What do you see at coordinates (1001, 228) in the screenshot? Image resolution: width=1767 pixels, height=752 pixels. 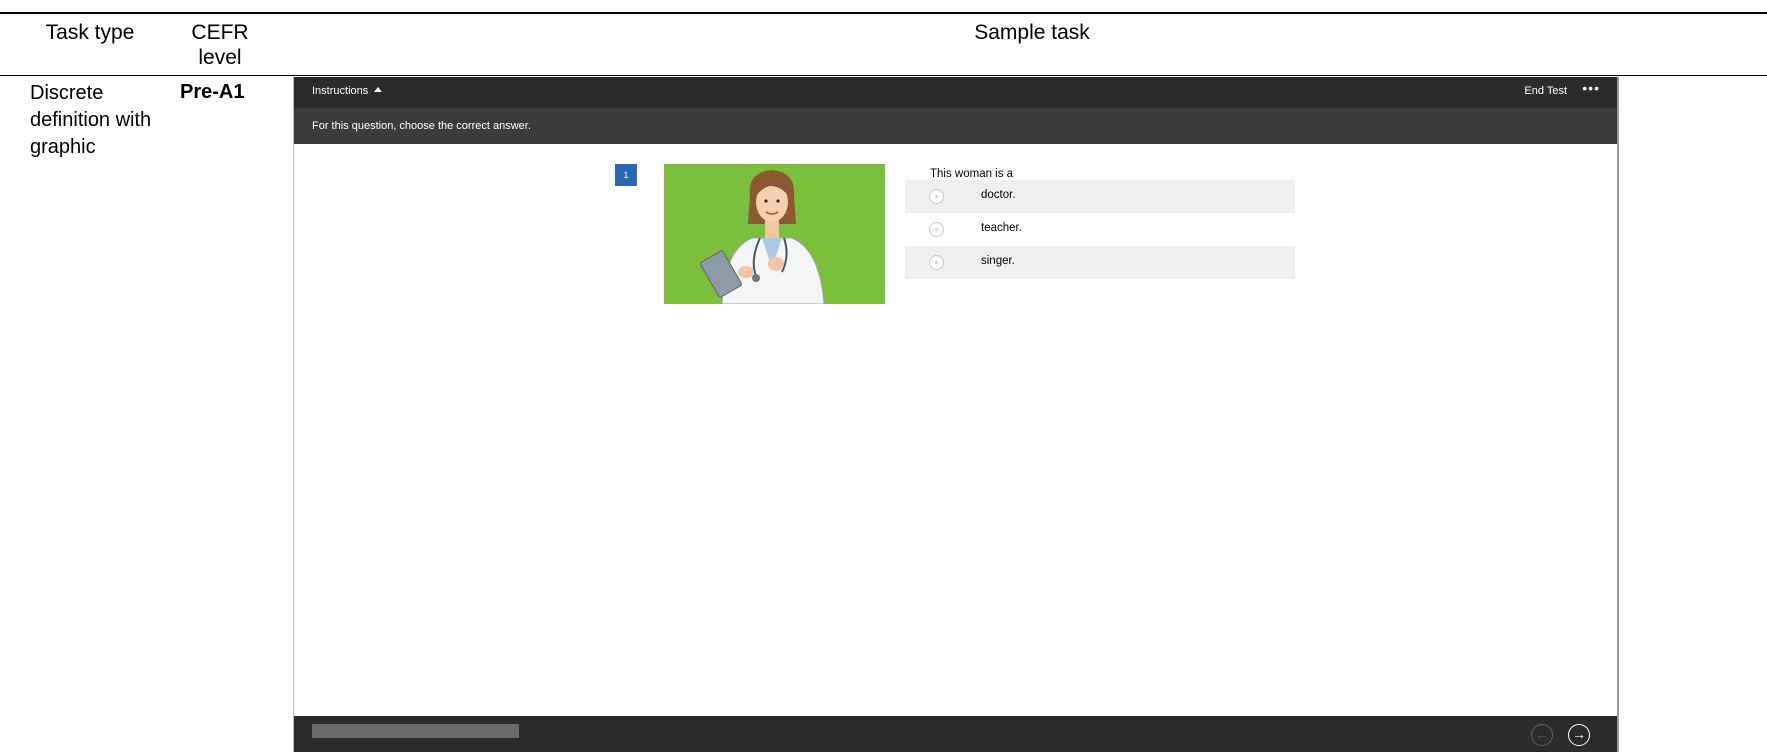 I see `answer-option-label: teacher.` at bounding box center [1001, 228].